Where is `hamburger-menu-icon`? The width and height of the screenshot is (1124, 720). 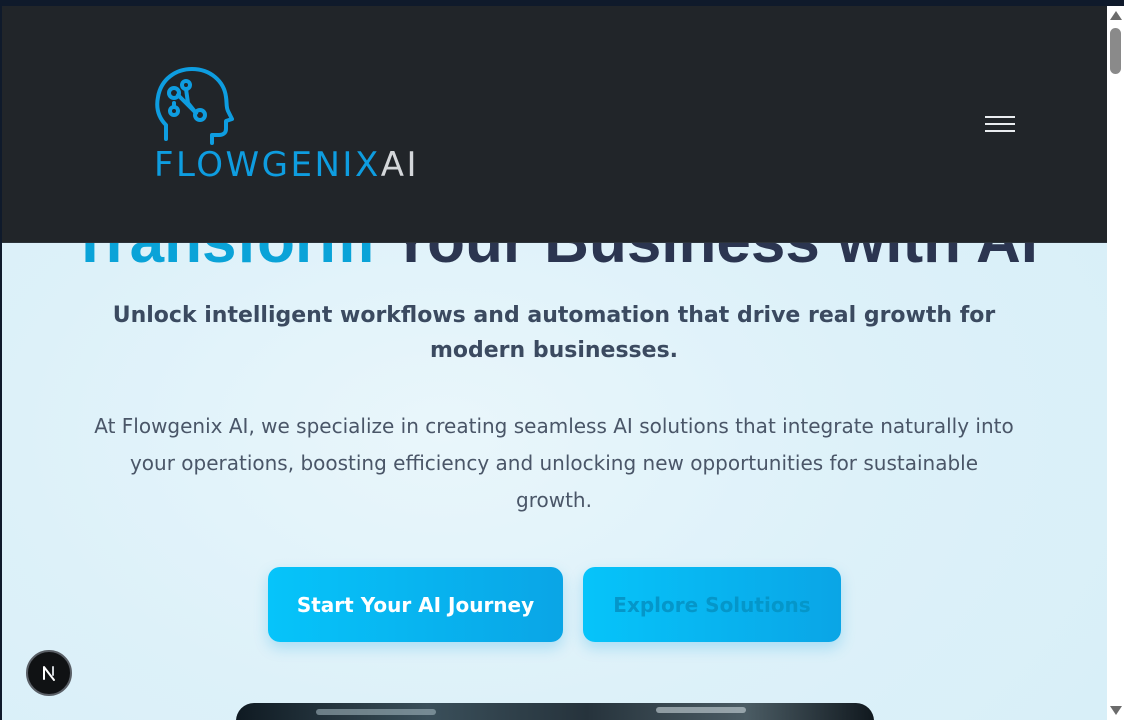 hamburger-menu-icon is located at coordinates (1000, 124).